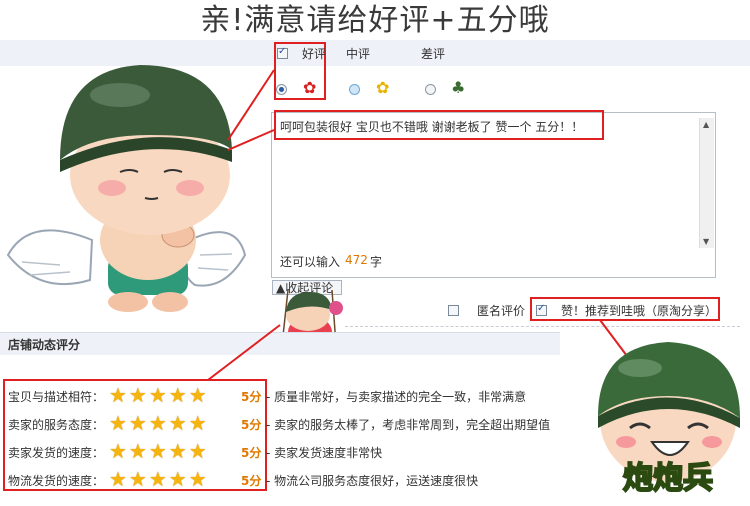  Describe the element at coordinates (310, 321) in the screenshot. I see `swing-soldier-mascot` at that location.